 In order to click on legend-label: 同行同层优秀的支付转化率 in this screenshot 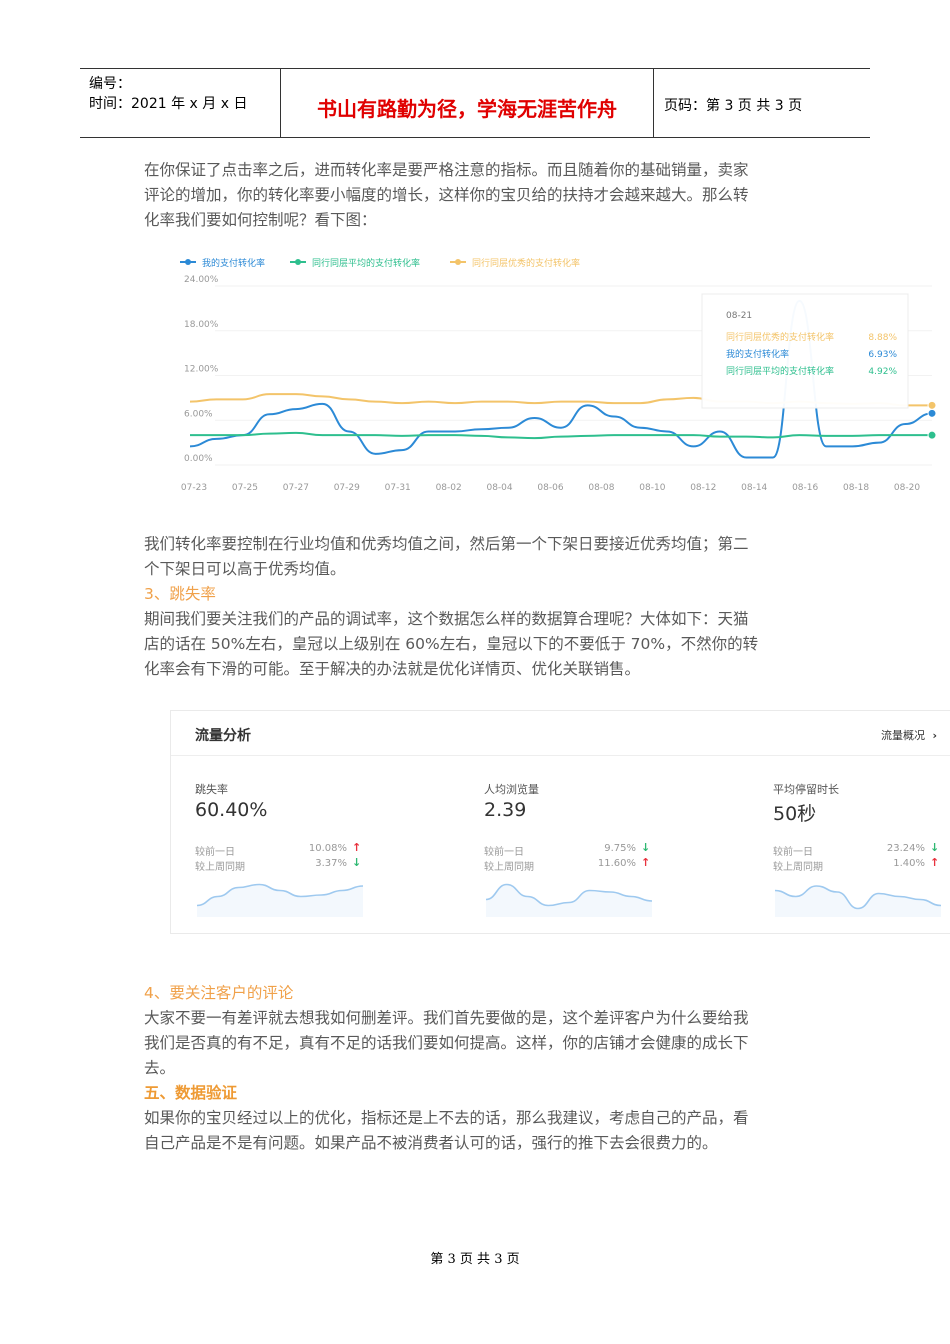, I will do `click(526, 263)`.